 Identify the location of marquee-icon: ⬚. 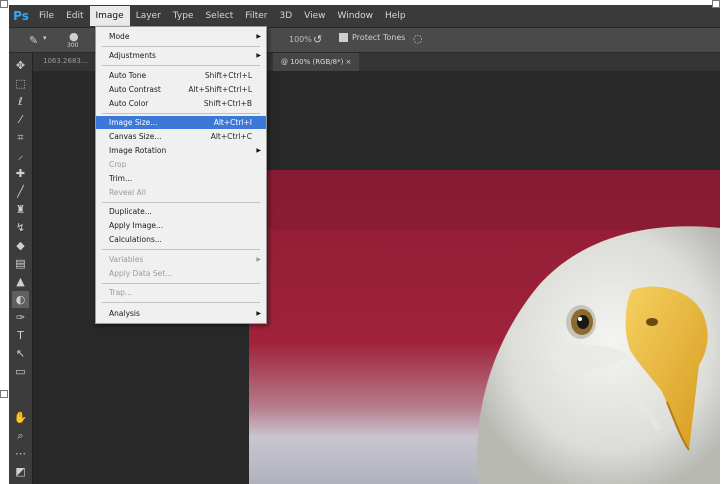
(20, 83).